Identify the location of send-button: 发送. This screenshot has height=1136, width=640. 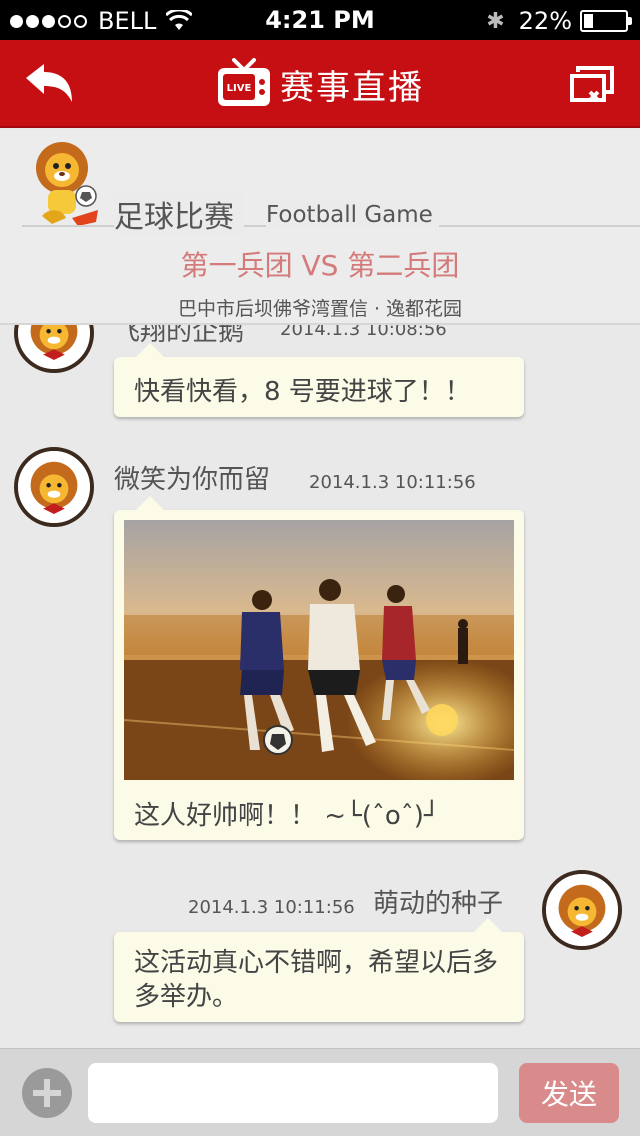
(569, 1093).